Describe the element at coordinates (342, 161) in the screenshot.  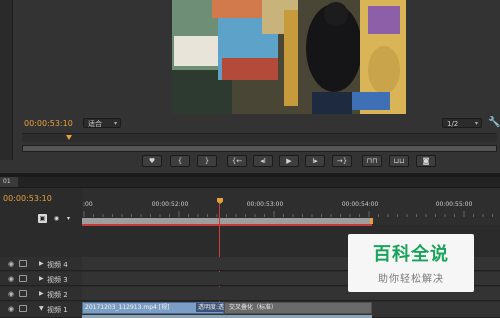
I see `go-to-out-button: →}` at that location.